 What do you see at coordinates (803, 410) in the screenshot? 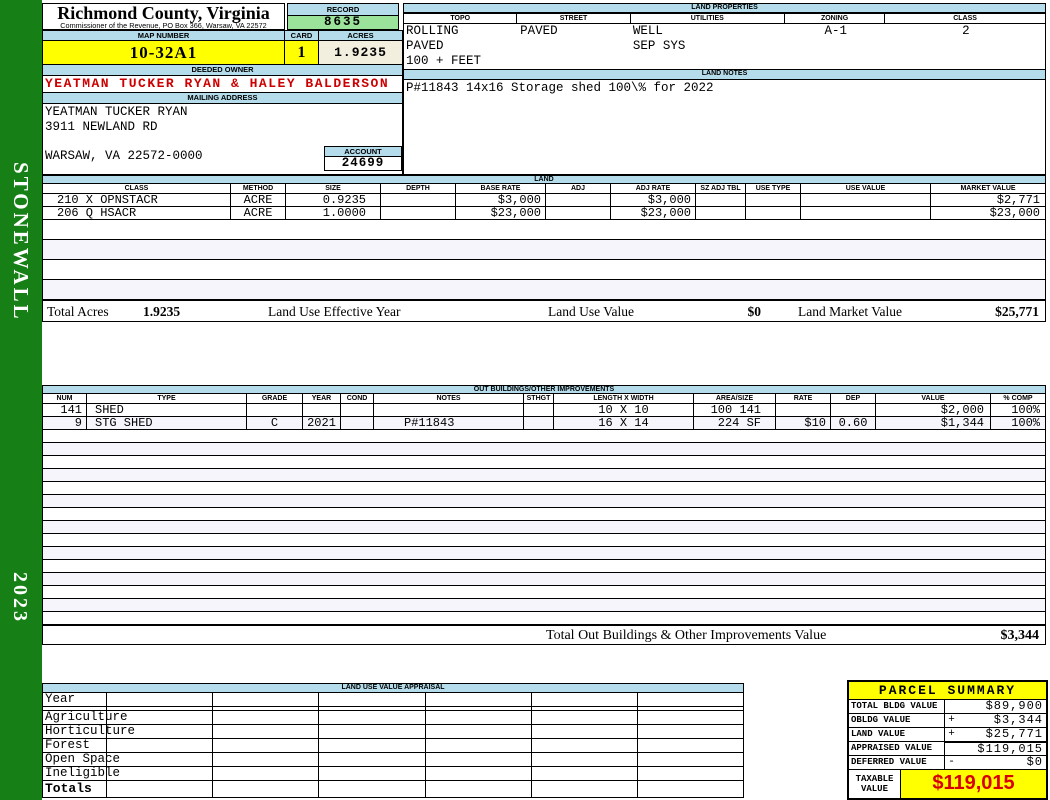
I see `ob-rate` at bounding box center [803, 410].